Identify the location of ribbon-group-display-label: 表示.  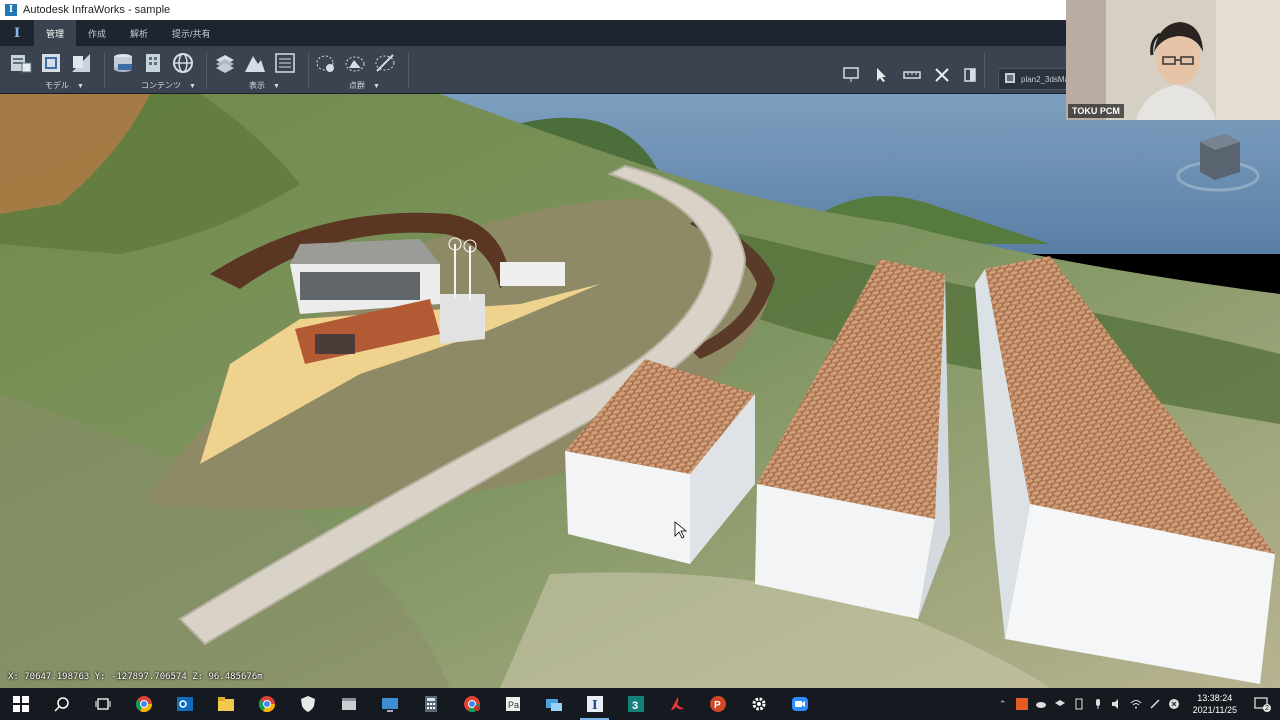
(257, 85).